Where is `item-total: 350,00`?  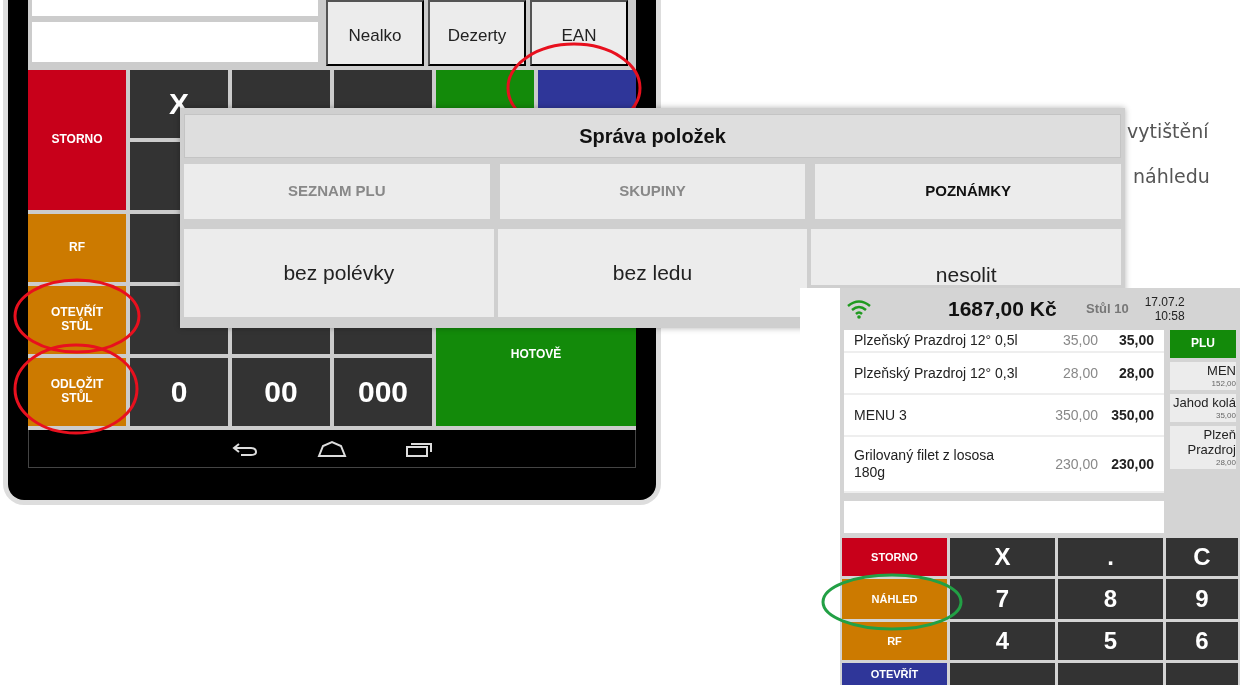
item-total: 350,00 is located at coordinates (1132, 415).